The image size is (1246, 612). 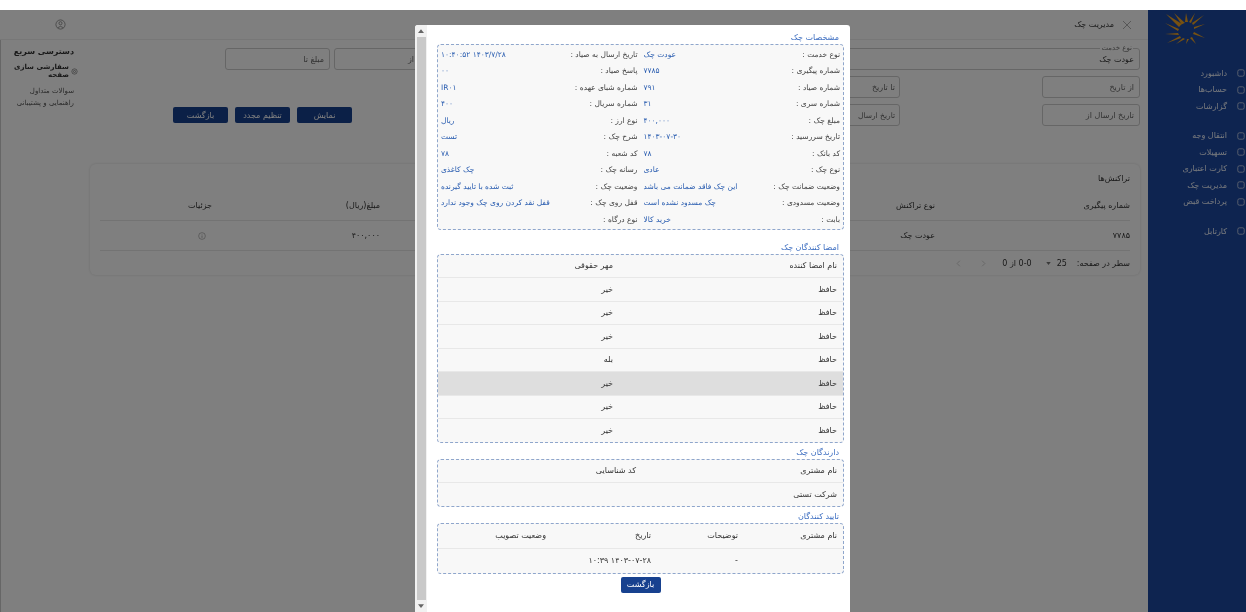 I want to click on section-title: دارندگان چک, so click(x=817, y=452).